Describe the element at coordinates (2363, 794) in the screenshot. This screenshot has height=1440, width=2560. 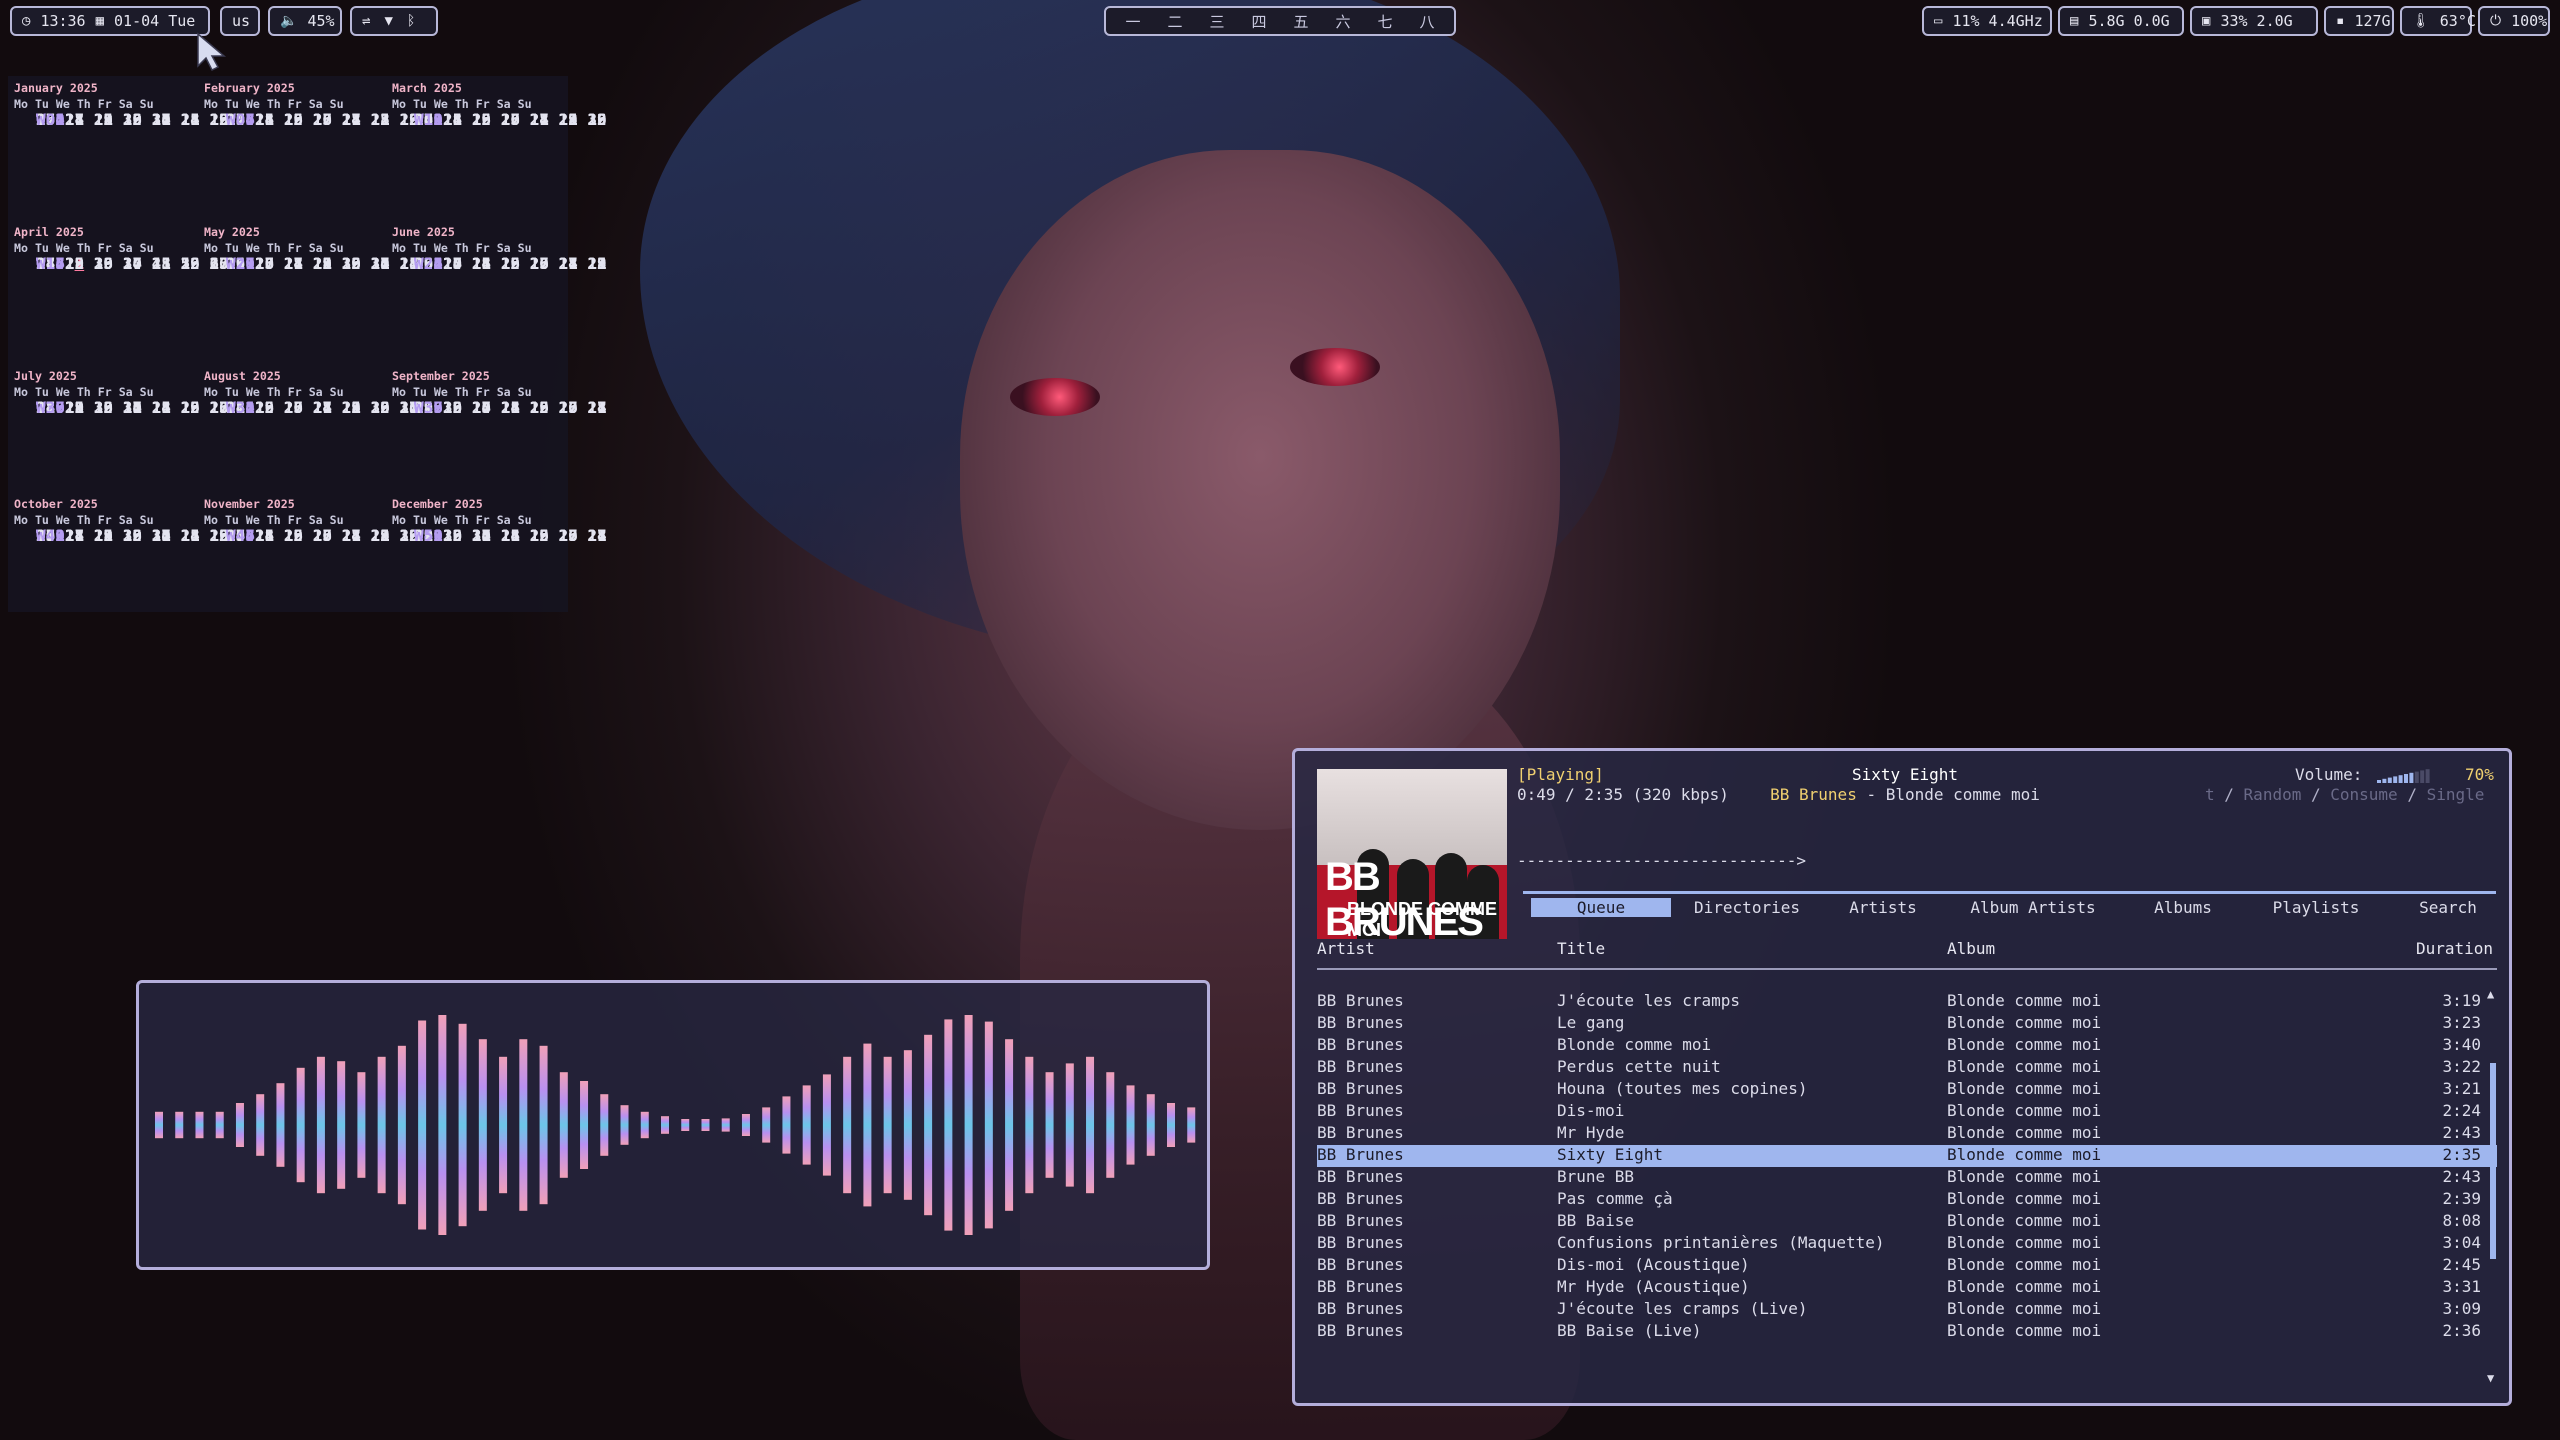
I see `mode-consume: Consume` at that location.